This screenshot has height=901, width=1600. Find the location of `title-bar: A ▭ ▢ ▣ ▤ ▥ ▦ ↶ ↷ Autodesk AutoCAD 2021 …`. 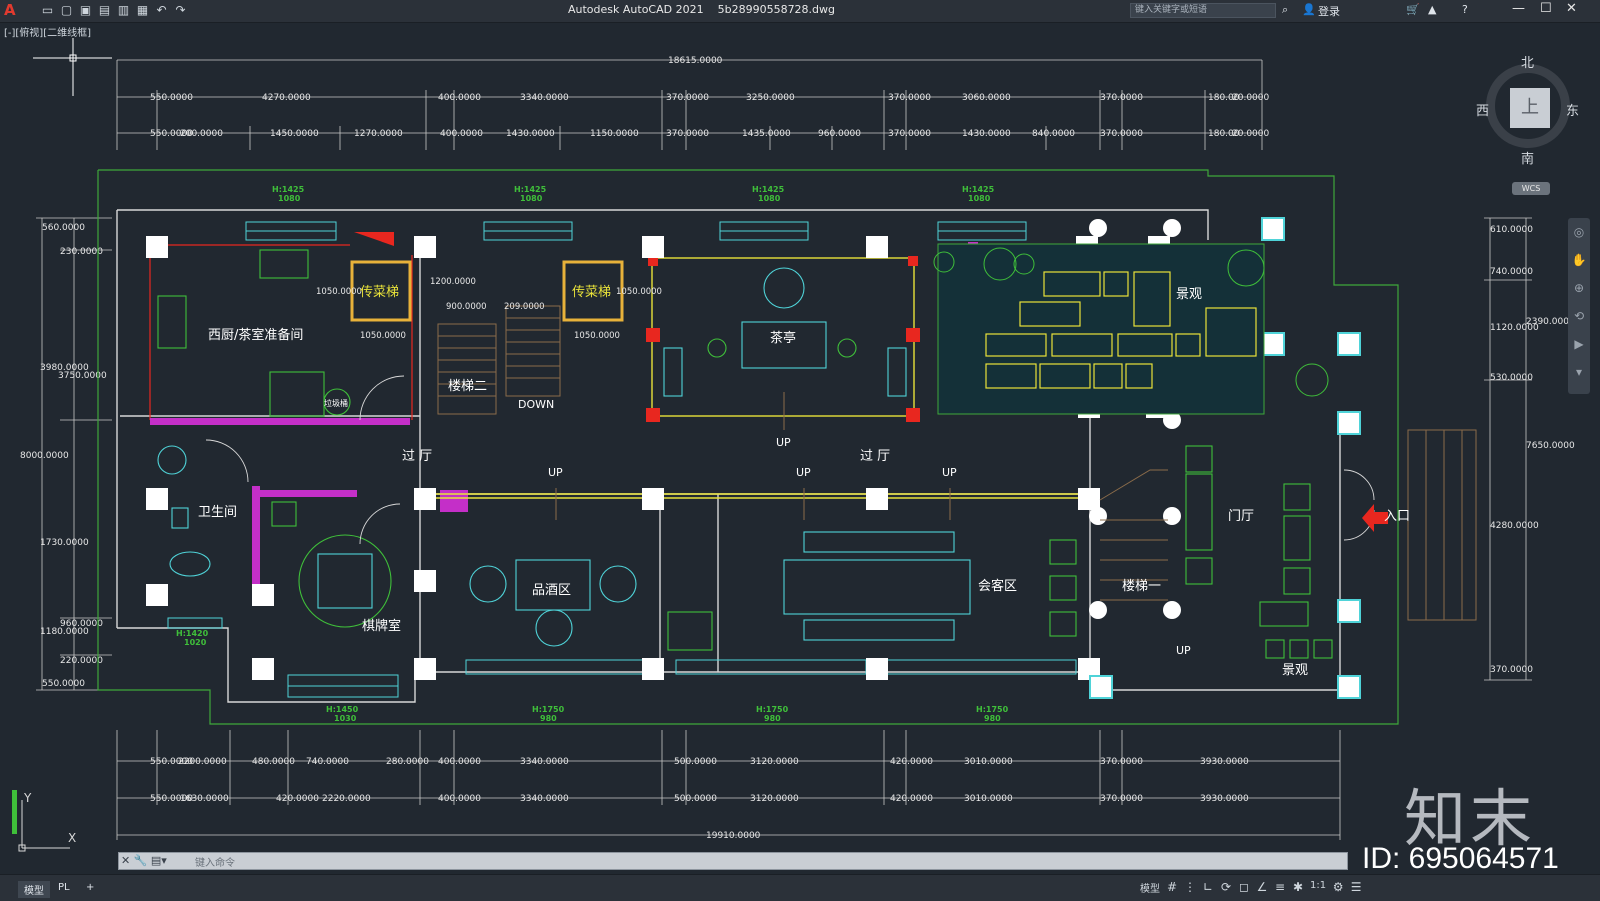

title-bar: A ▭ ▢ ▣ ▤ ▥ ▦ ↶ ↷ Autodesk AutoCAD 2021 … is located at coordinates (800, 11).